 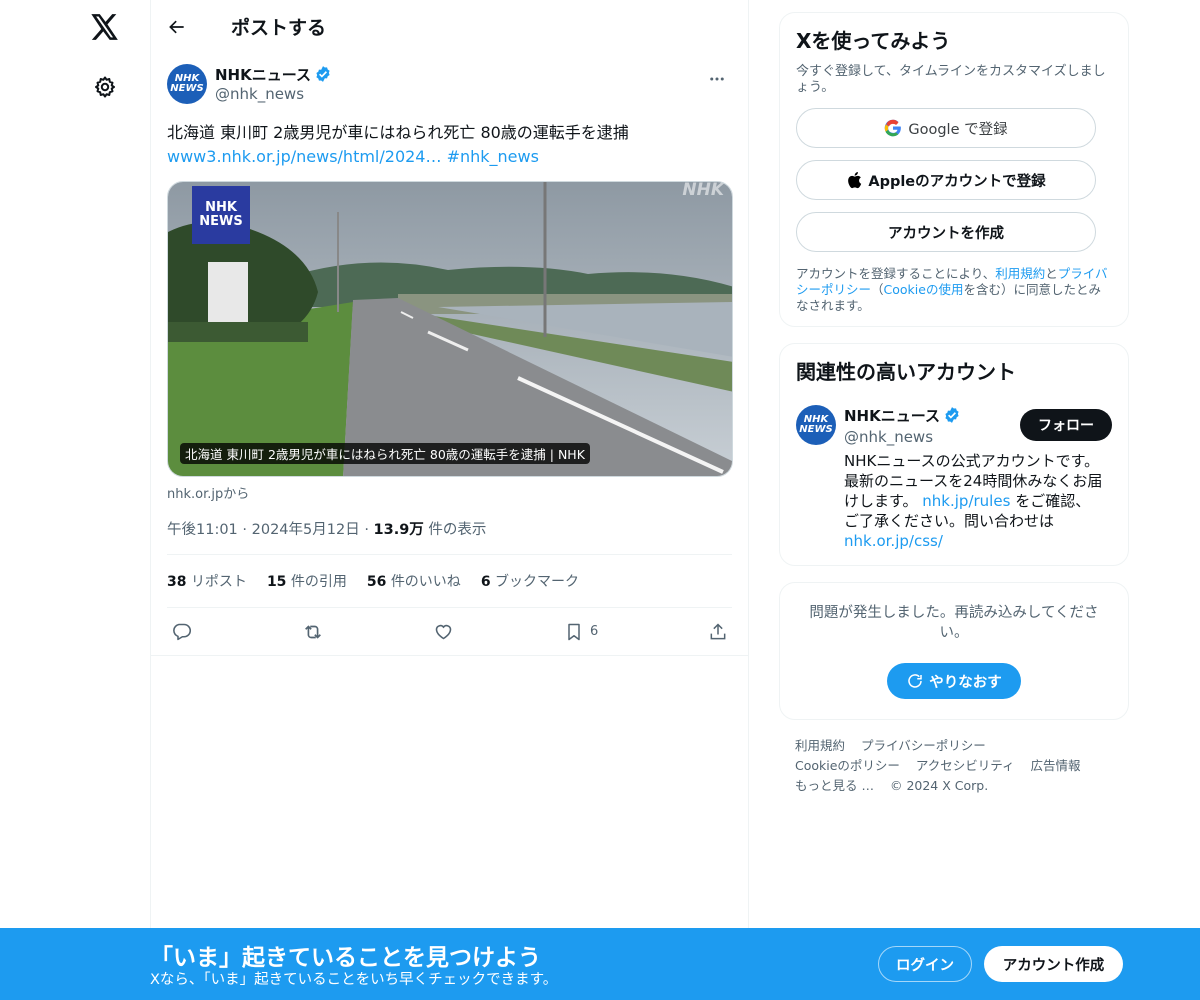 What do you see at coordinates (820, 745) in the screenshot?
I see `footer-link-terms: 利用規約` at bounding box center [820, 745].